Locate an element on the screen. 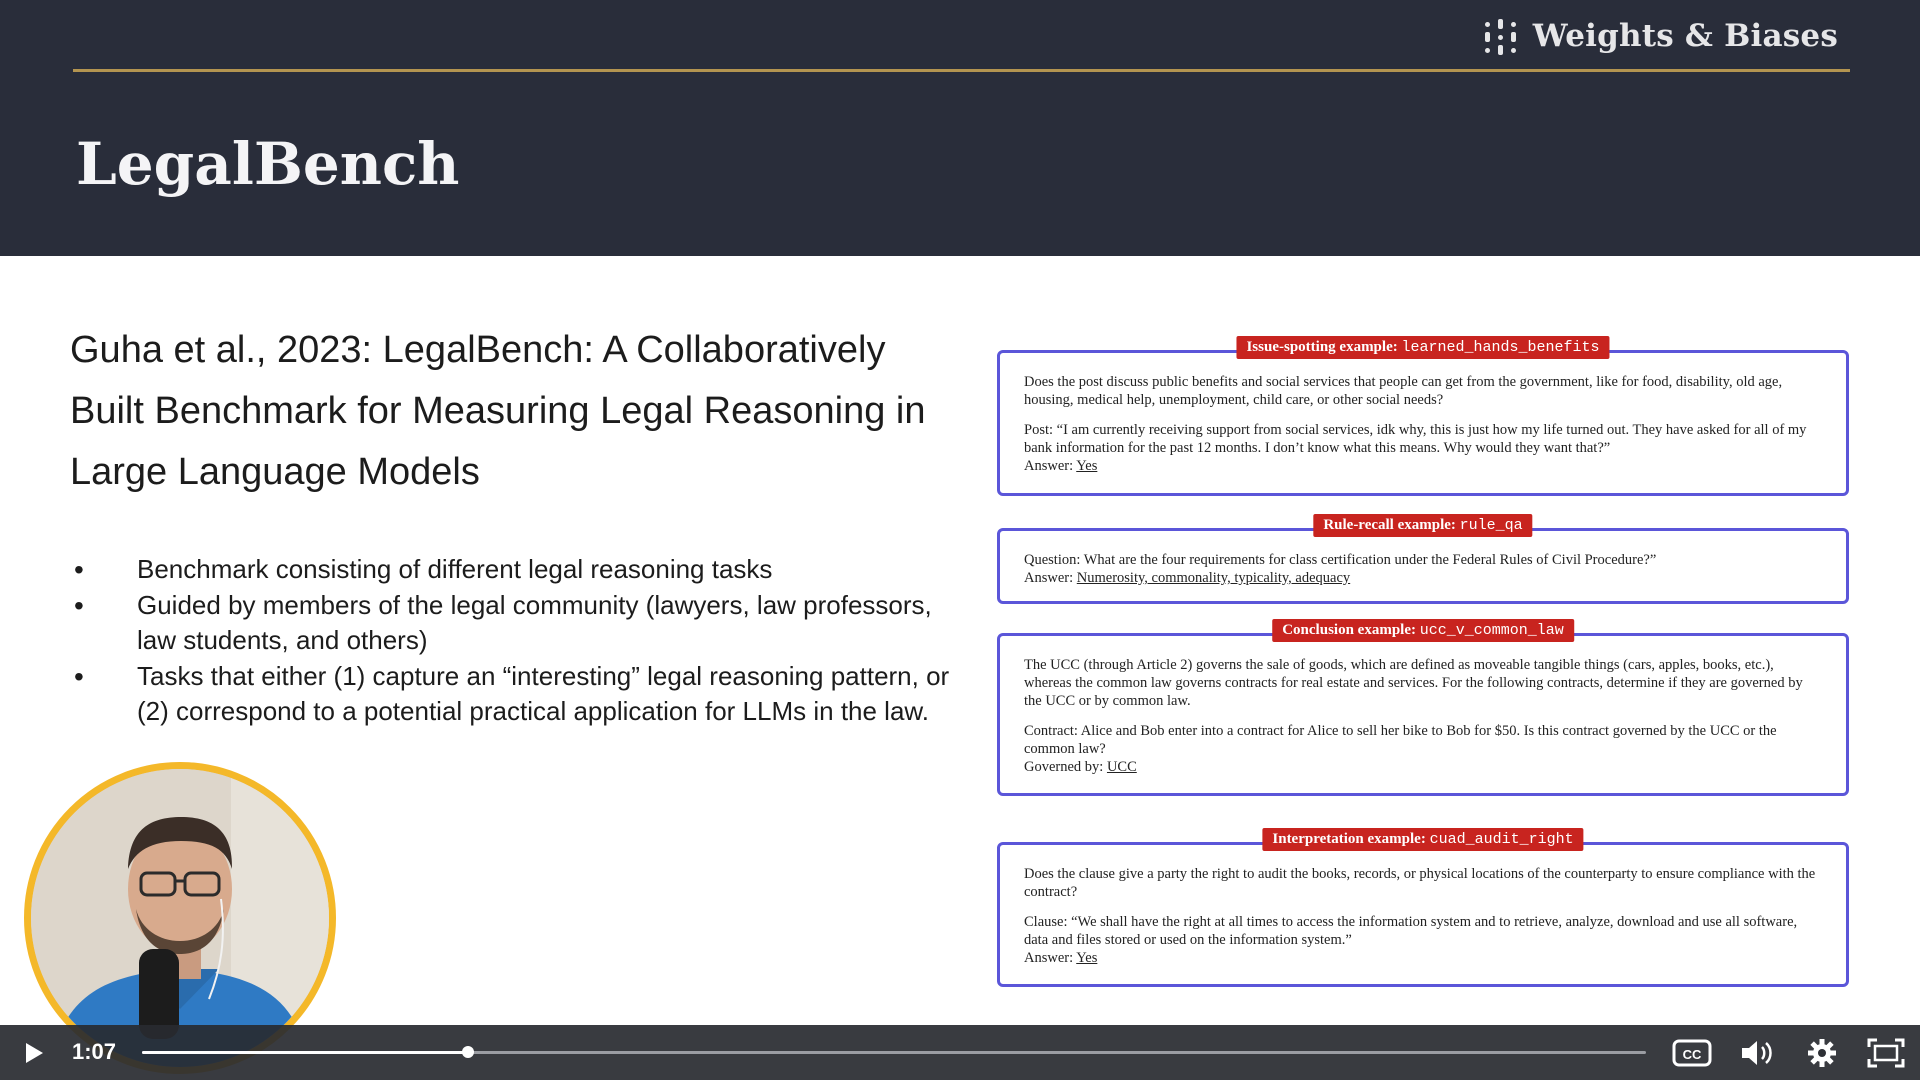 This screenshot has width=1920, height=1080. play-icon is located at coordinates (34, 1053).